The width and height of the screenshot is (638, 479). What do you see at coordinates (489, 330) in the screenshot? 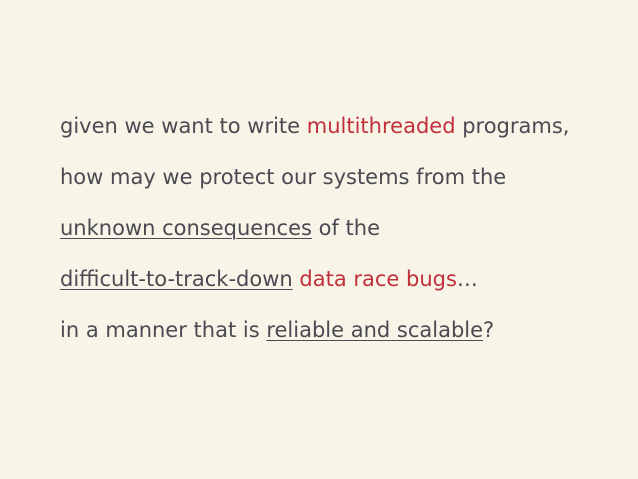
I see `line-5-question-mark: ?` at bounding box center [489, 330].